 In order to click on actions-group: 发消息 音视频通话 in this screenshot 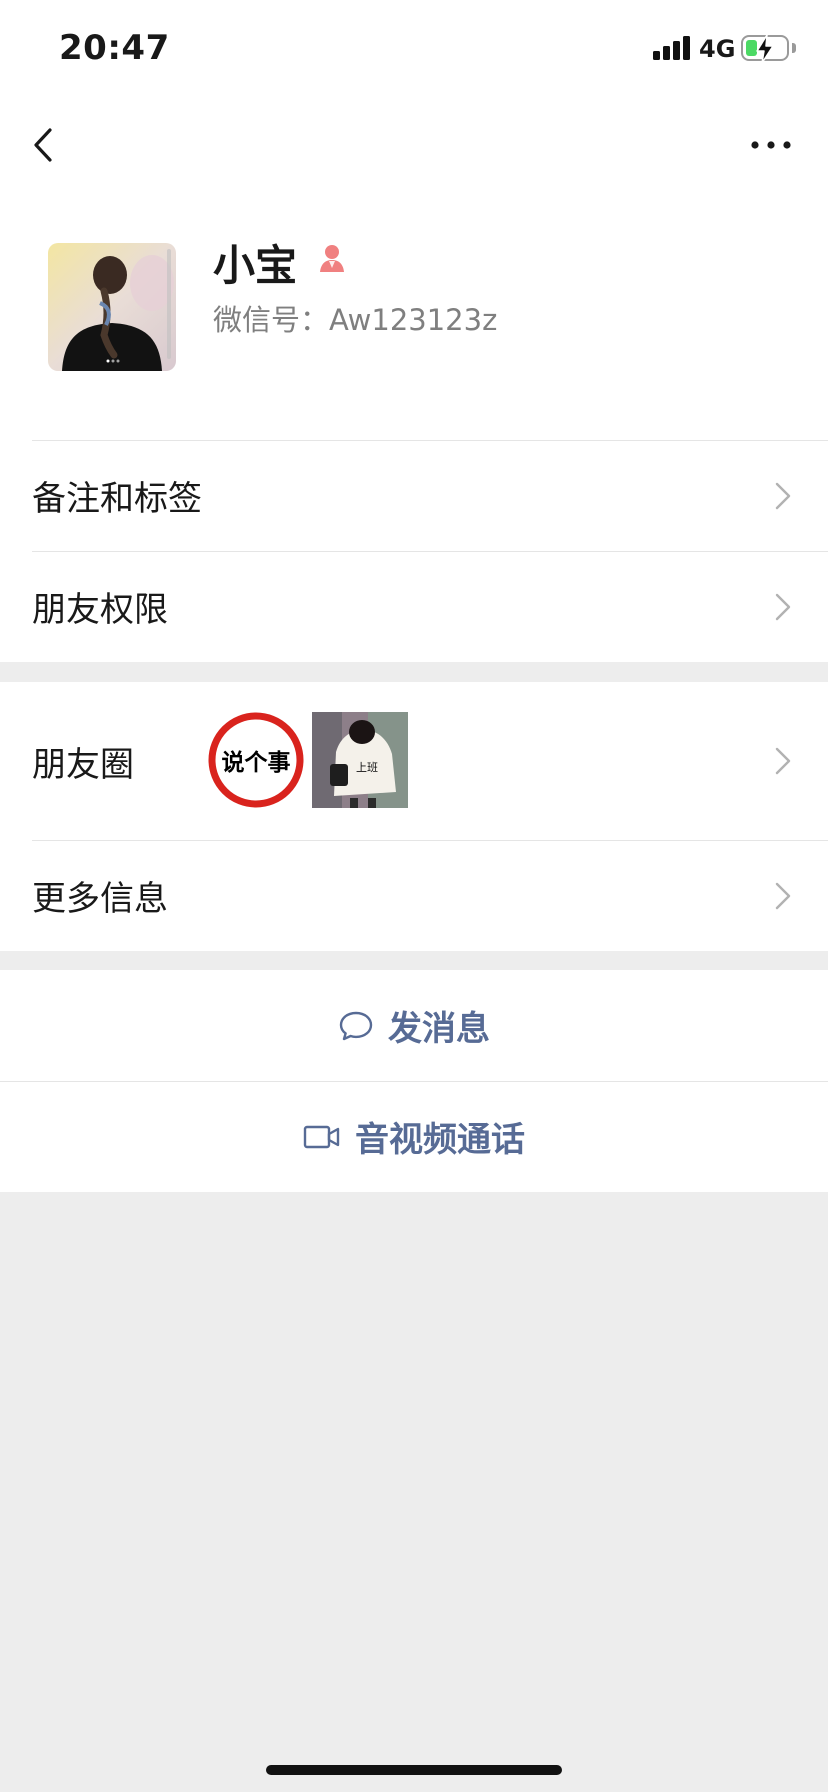, I will do `click(414, 1081)`.